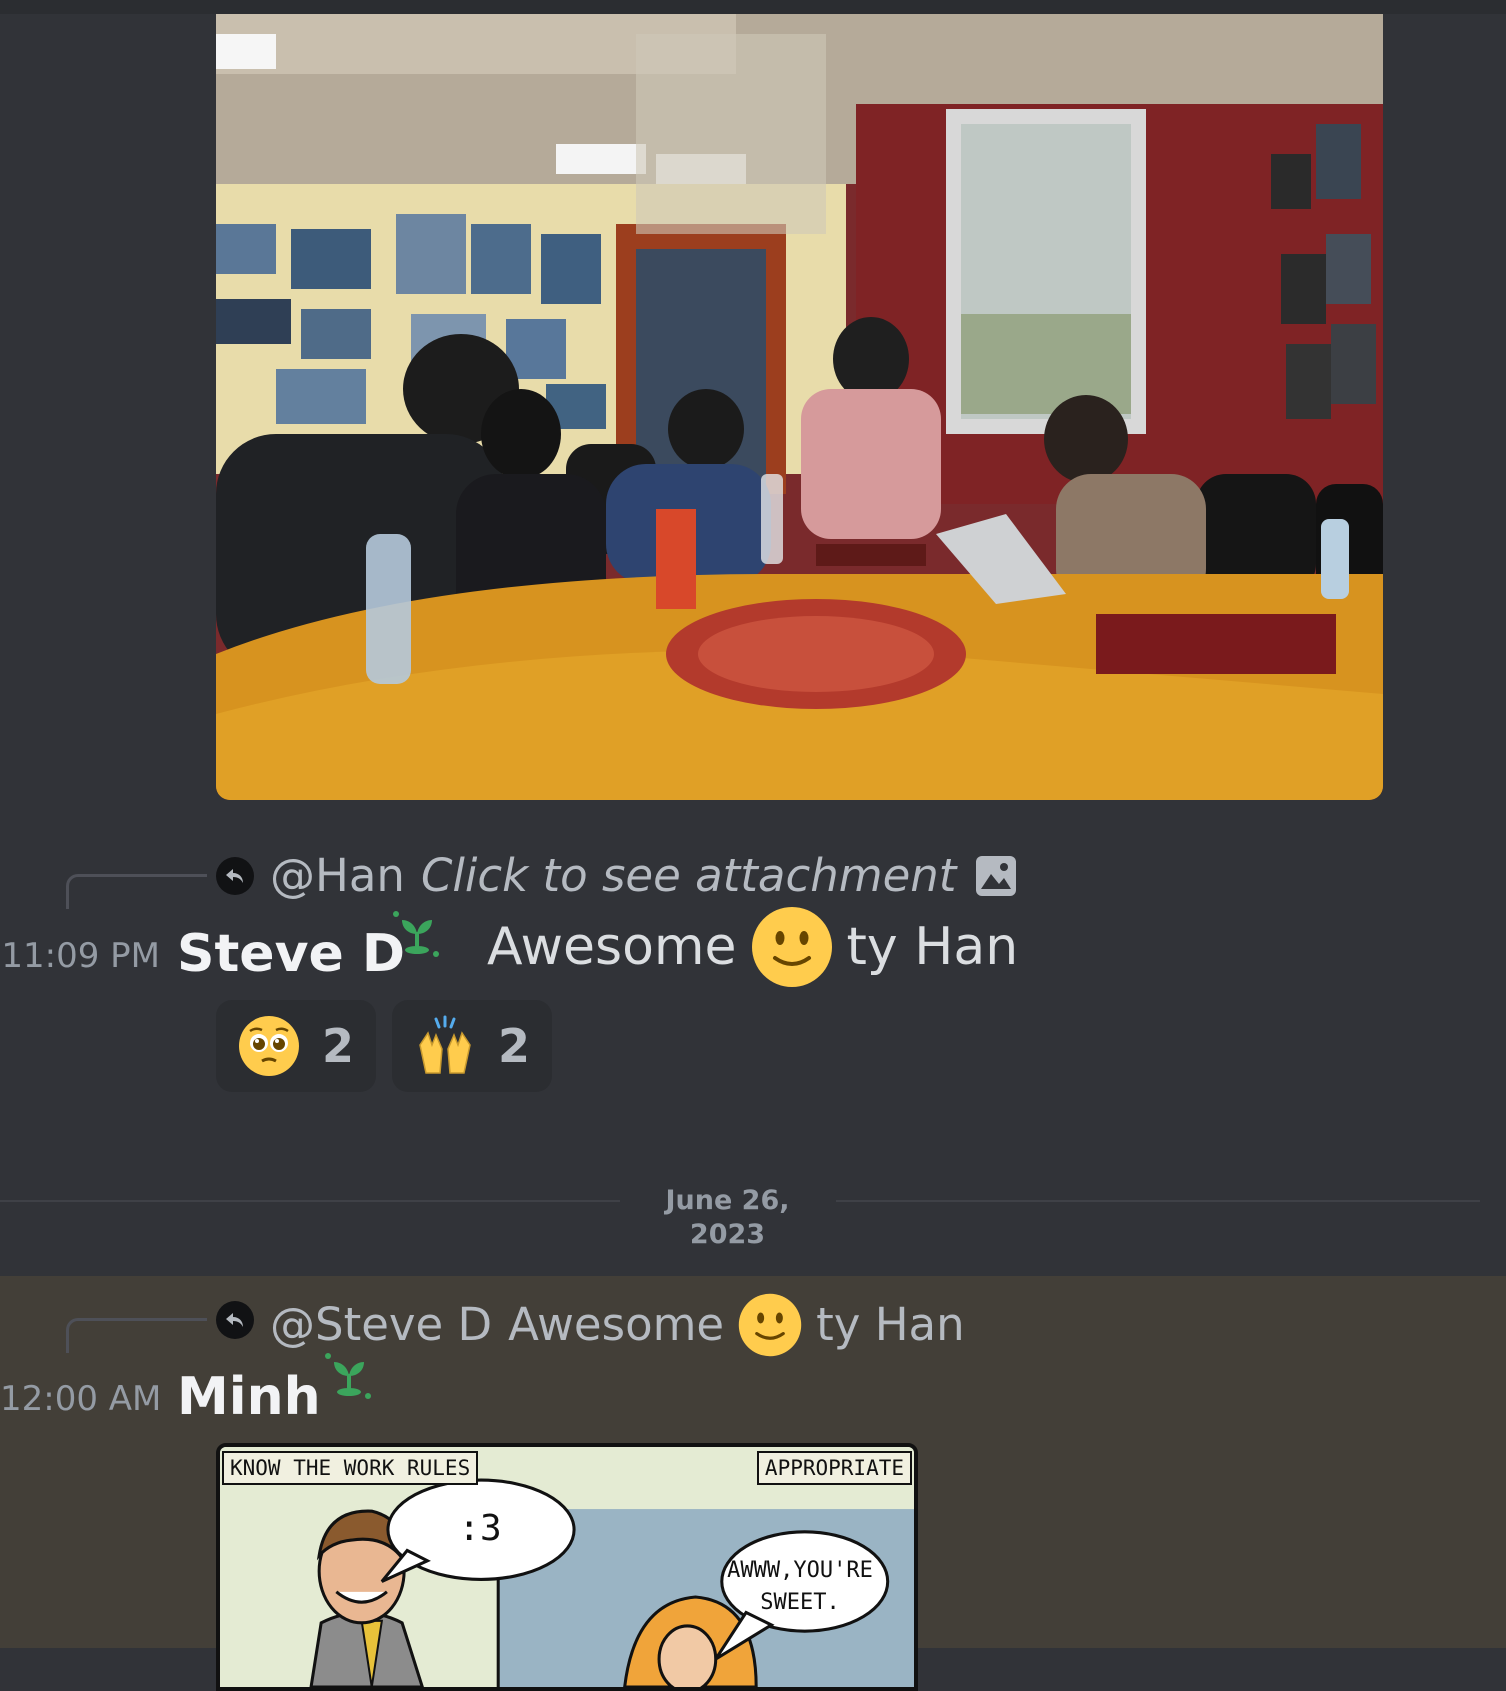  Describe the element at coordinates (1158, 1201) in the screenshot. I see `divider-line-right` at that location.